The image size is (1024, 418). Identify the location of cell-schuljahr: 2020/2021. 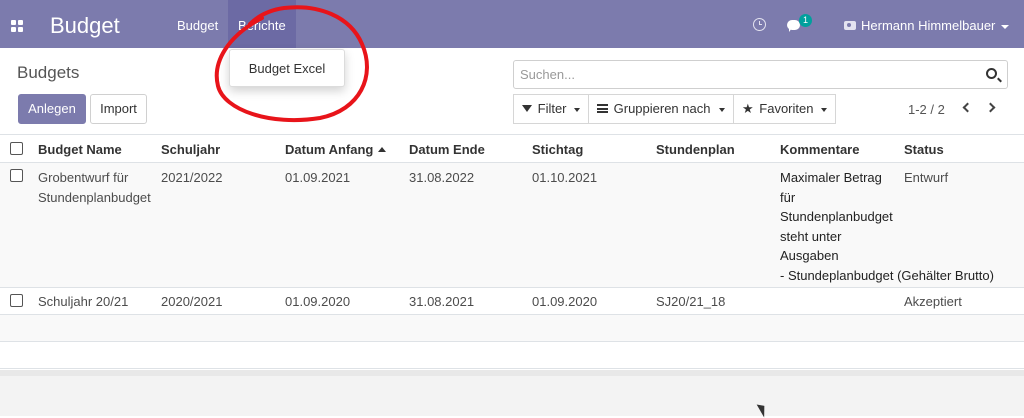
(192, 301).